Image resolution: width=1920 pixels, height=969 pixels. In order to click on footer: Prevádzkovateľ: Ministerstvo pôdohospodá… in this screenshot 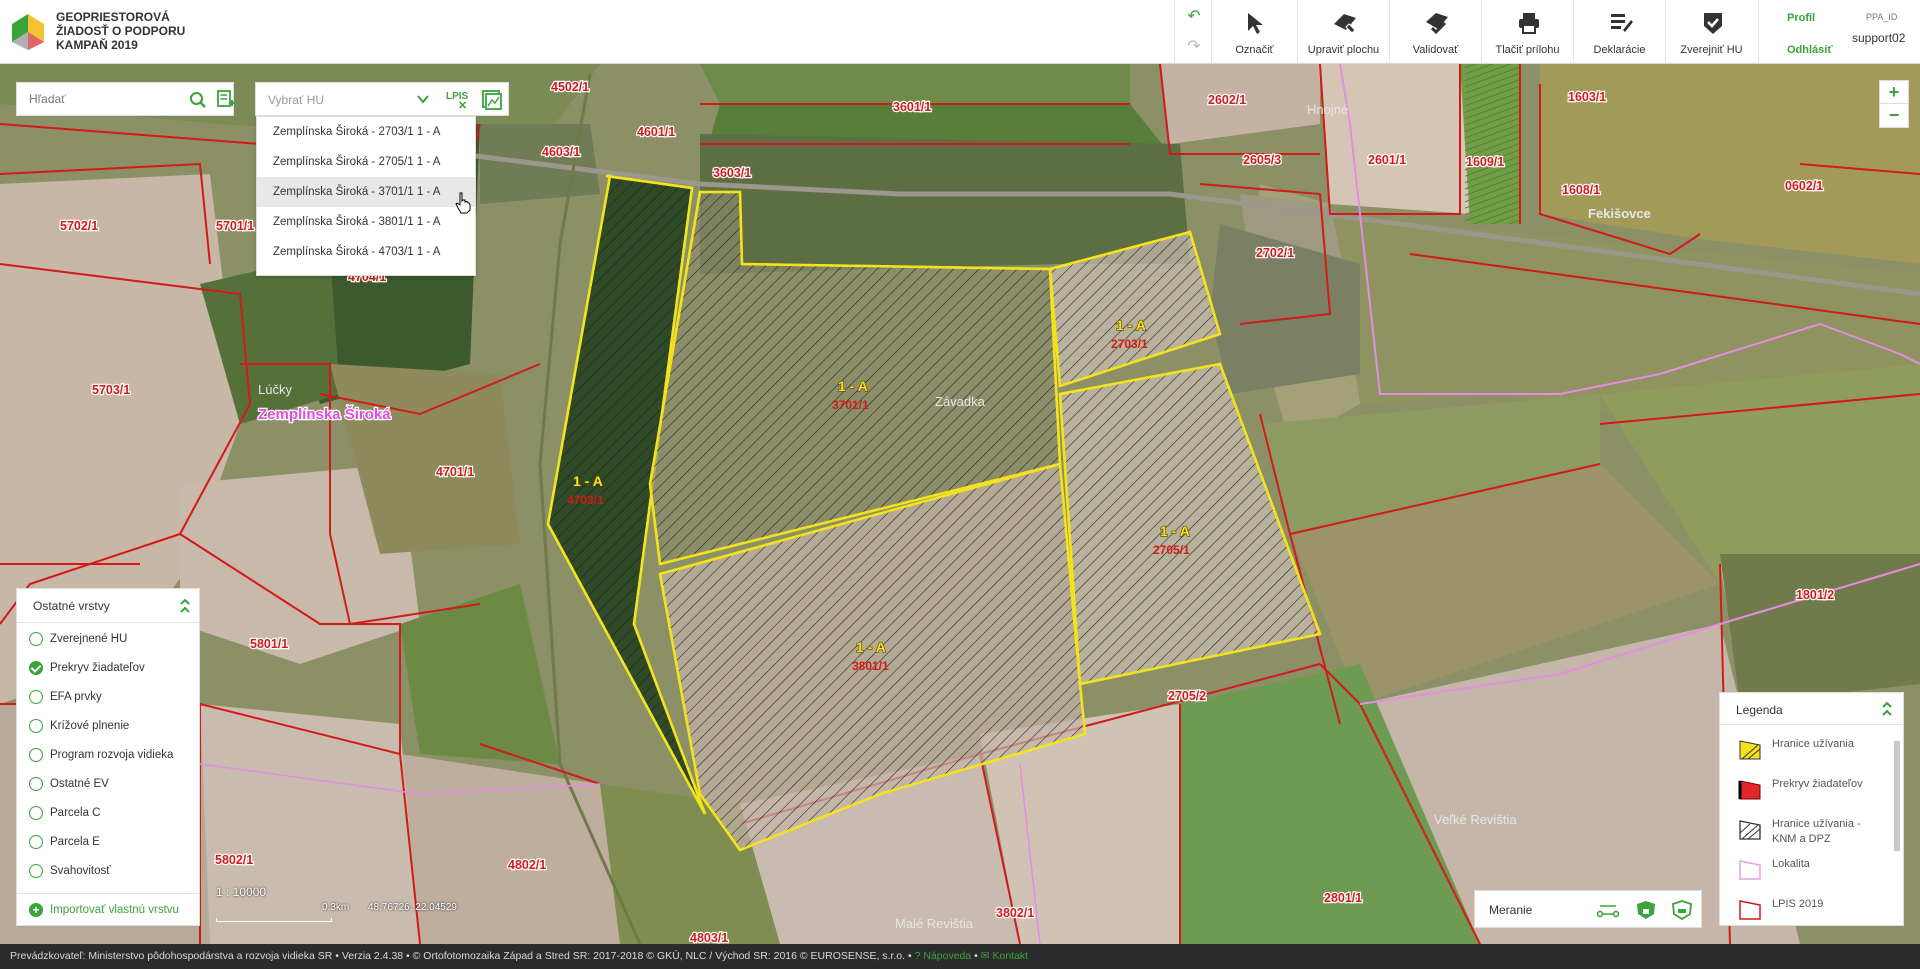, I will do `click(960, 956)`.